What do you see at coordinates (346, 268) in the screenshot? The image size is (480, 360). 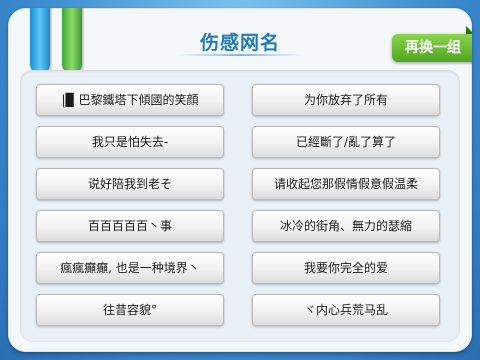 I see `name-button: 我要你完全的爱` at bounding box center [346, 268].